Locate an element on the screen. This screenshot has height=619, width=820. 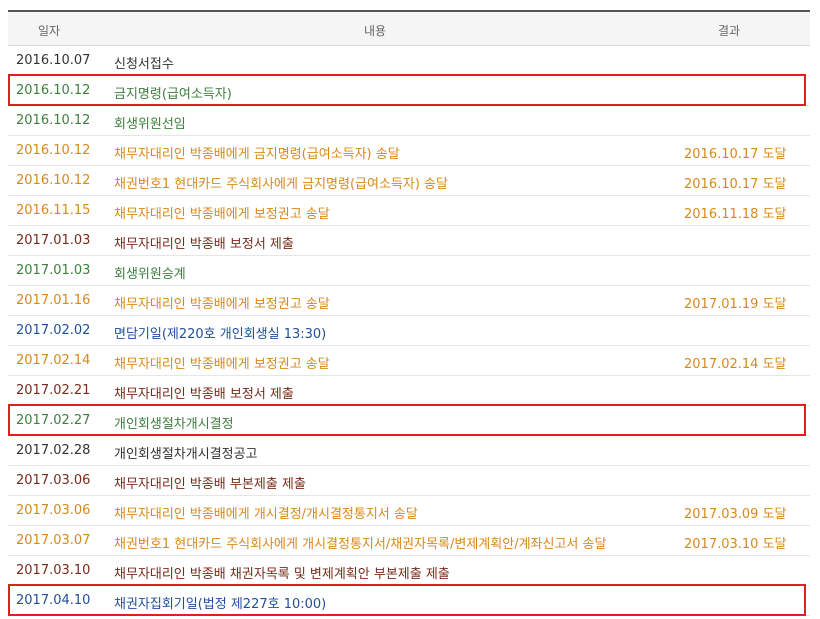
row-content: 채권번호1 현대카드 주식회사에게 금지명령(급여소득자) 송달 is located at coordinates (281, 184).